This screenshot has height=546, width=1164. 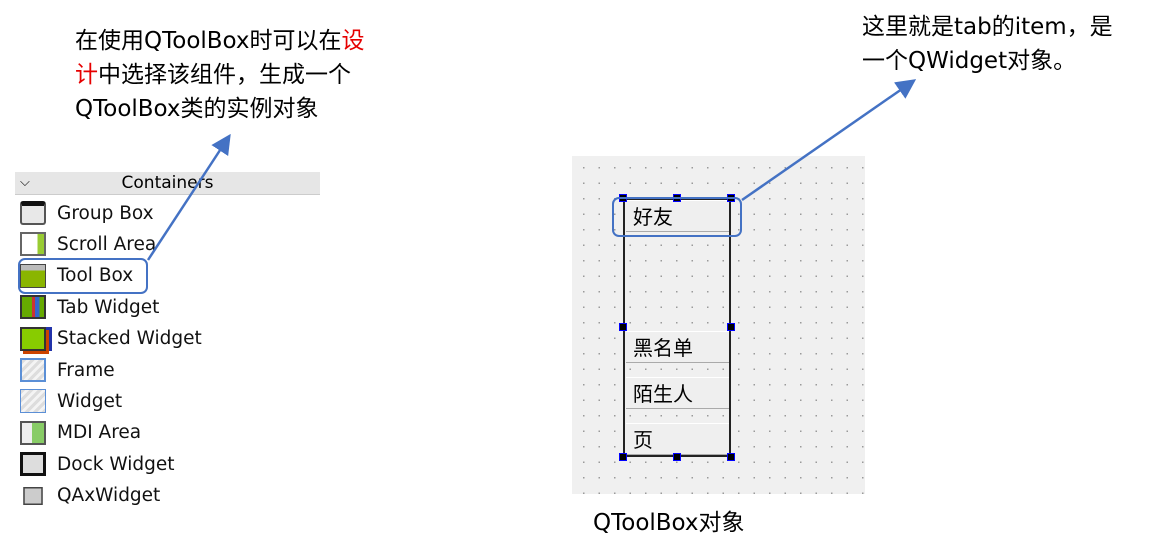 I want to click on left-arrow, so click(x=188, y=197).